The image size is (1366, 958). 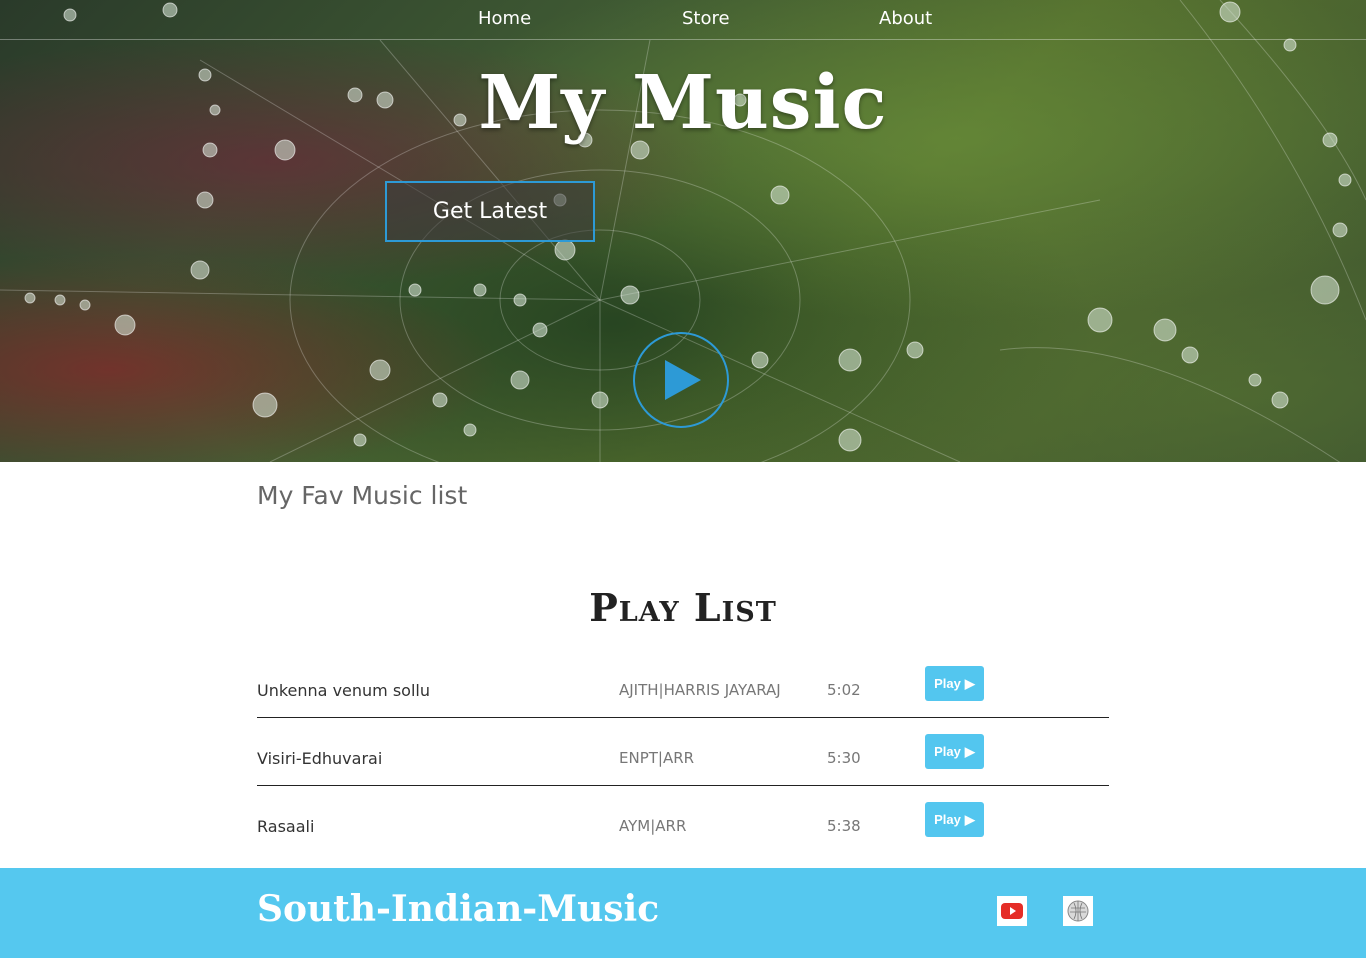 What do you see at coordinates (683, 836) in the screenshot?
I see `table-row: Rasaali AYM|ARR 5:38 Play ▶` at bounding box center [683, 836].